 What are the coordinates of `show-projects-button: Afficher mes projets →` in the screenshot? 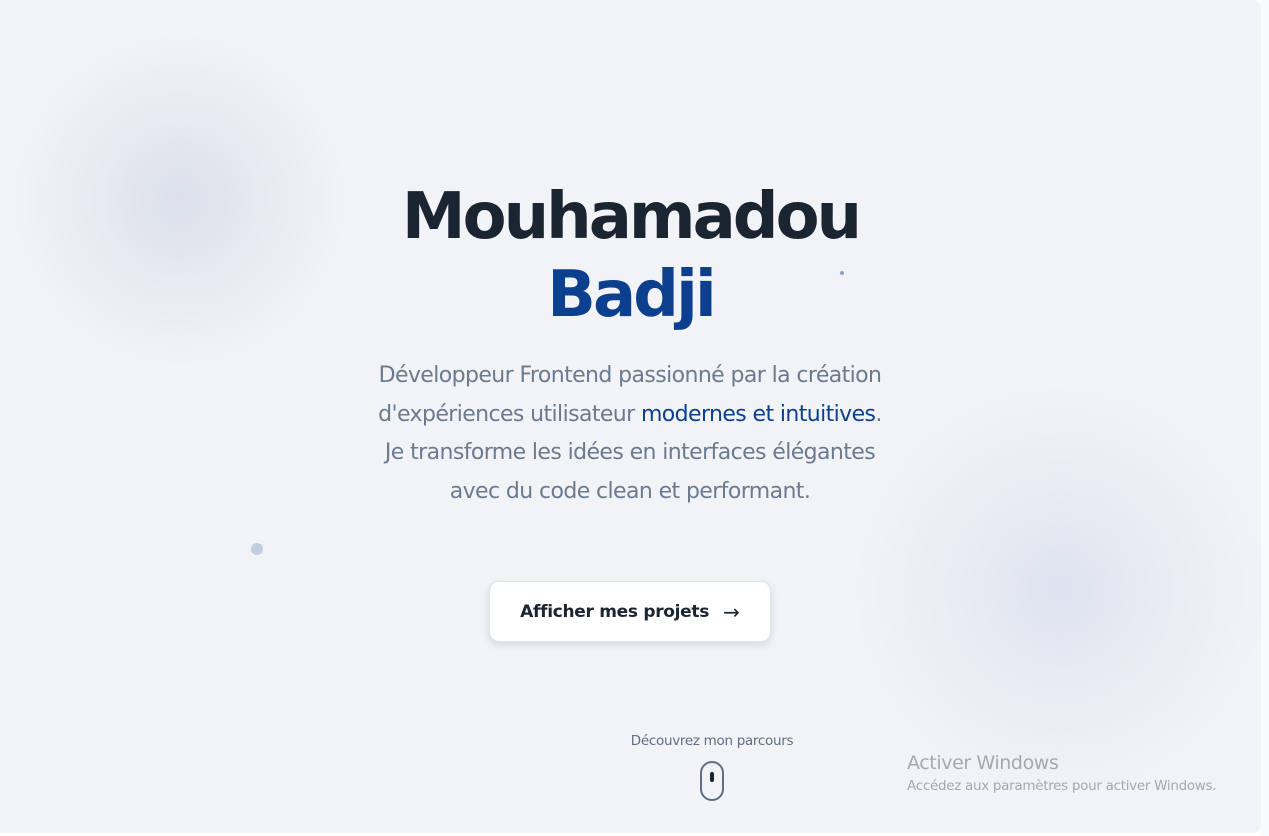 It's located at (630, 611).